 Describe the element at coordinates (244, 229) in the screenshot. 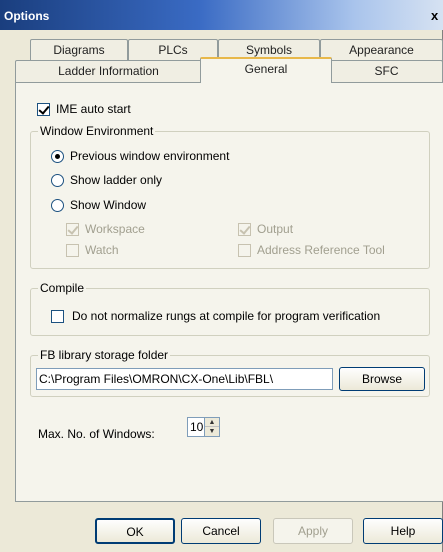

I see `output-checkbox` at that location.